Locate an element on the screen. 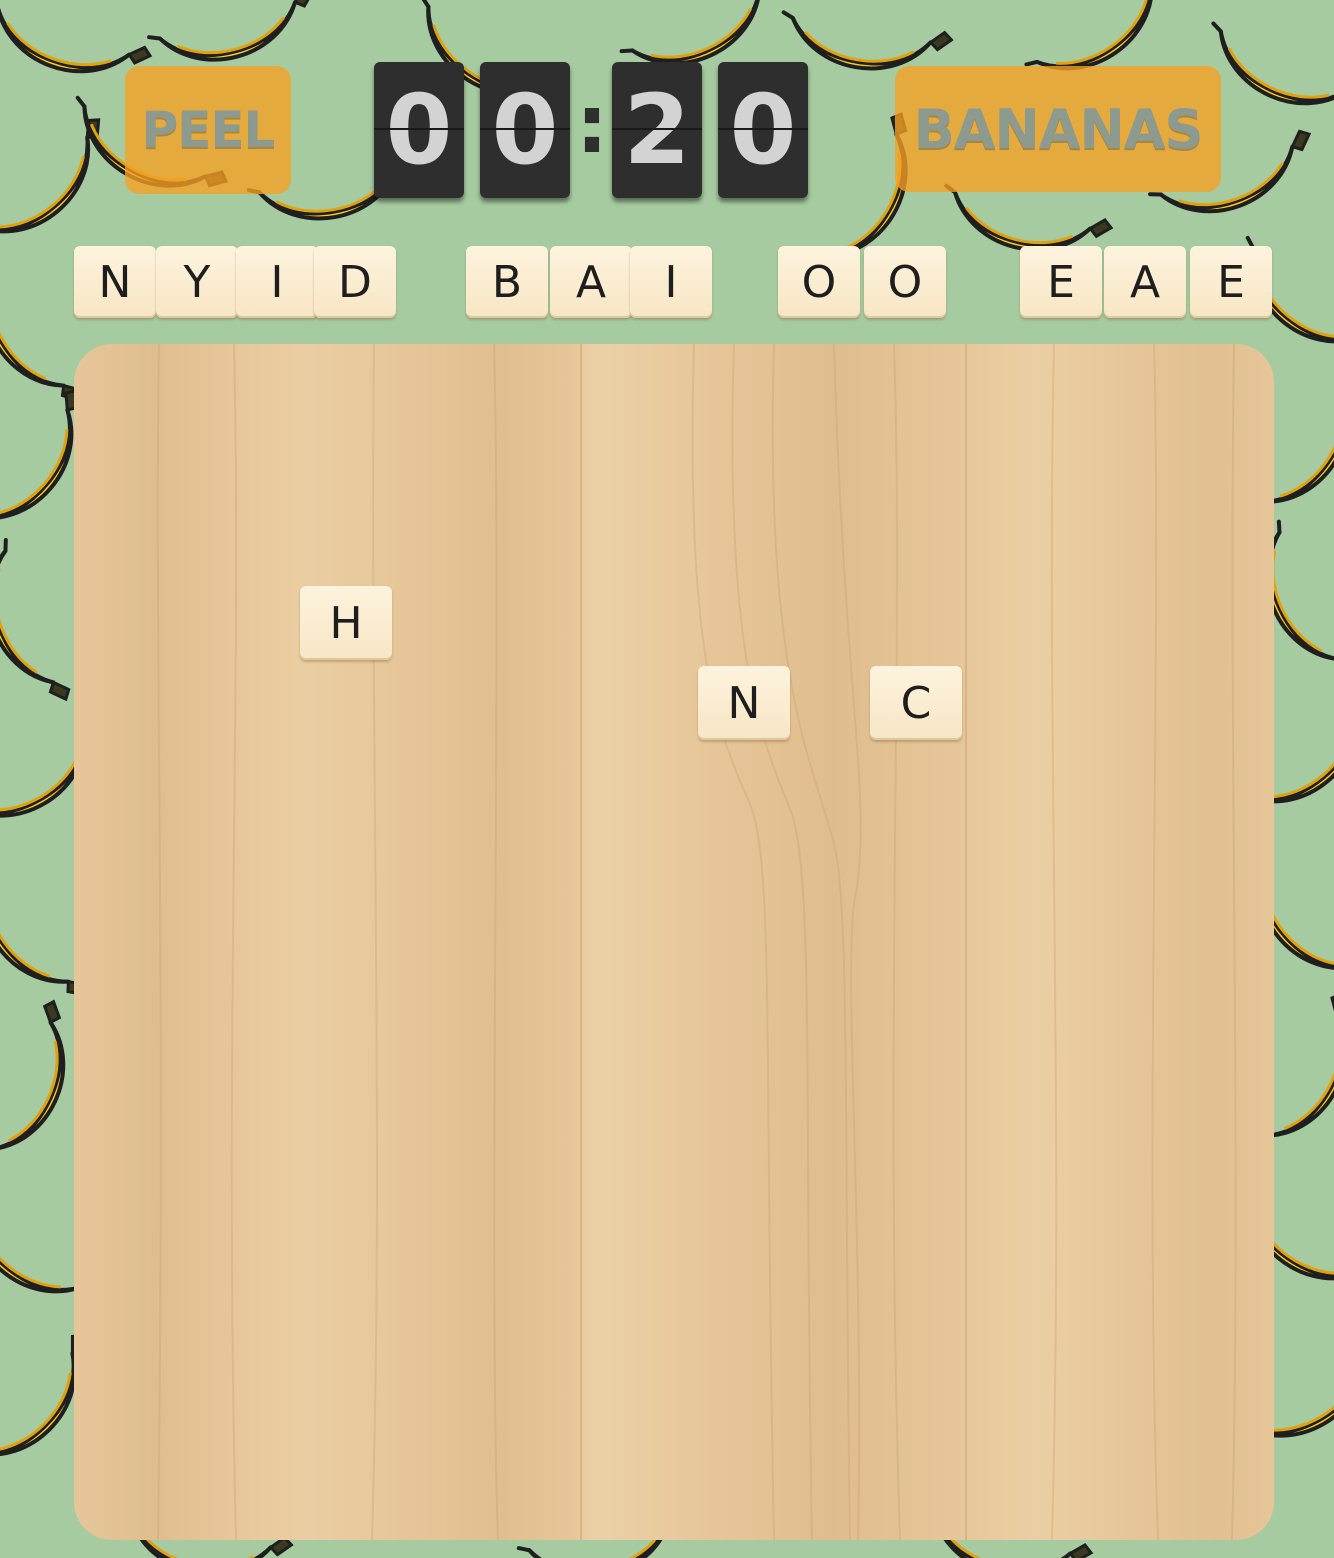 This screenshot has width=1334, height=1558. board-tile: H is located at coordinates (346, 623).